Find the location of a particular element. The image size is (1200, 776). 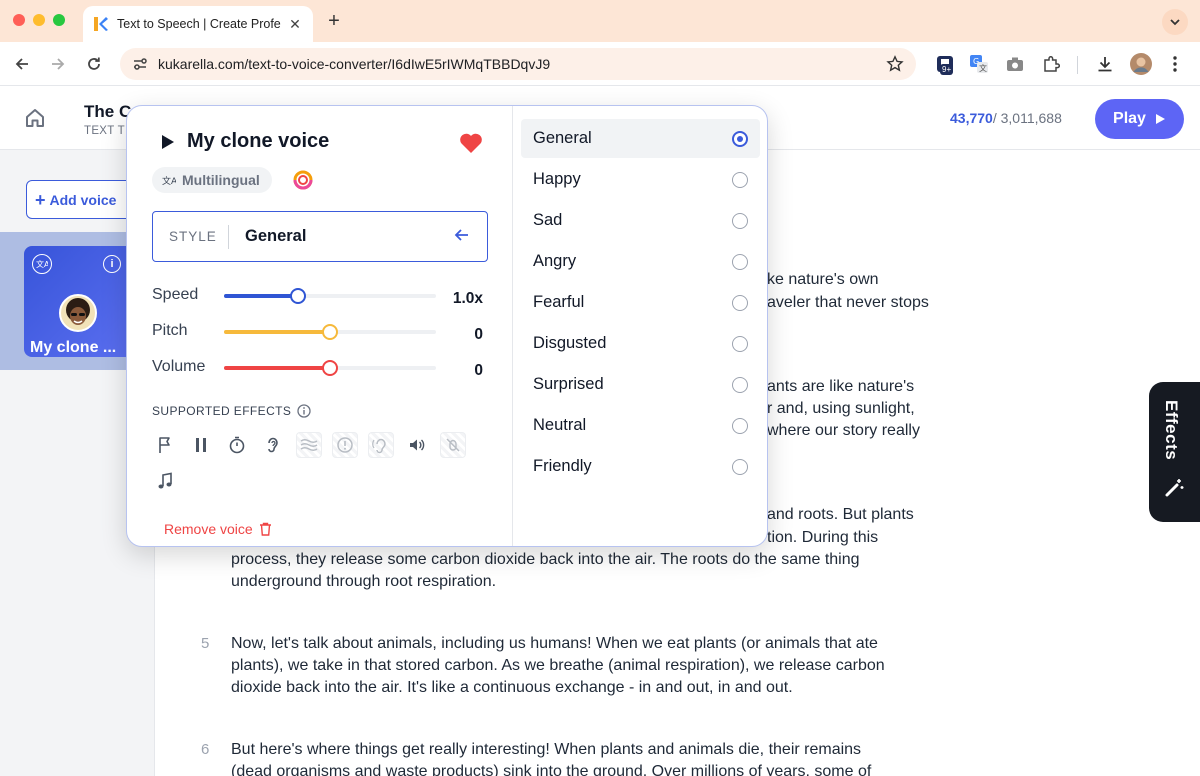

paragraph-4-fragment-1: and roots. But plants is located at coordinates (840, 515).